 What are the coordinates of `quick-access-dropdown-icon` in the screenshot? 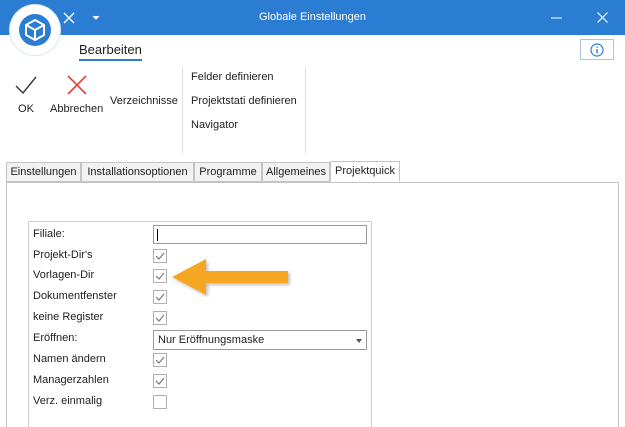 It's located at (96, 17).